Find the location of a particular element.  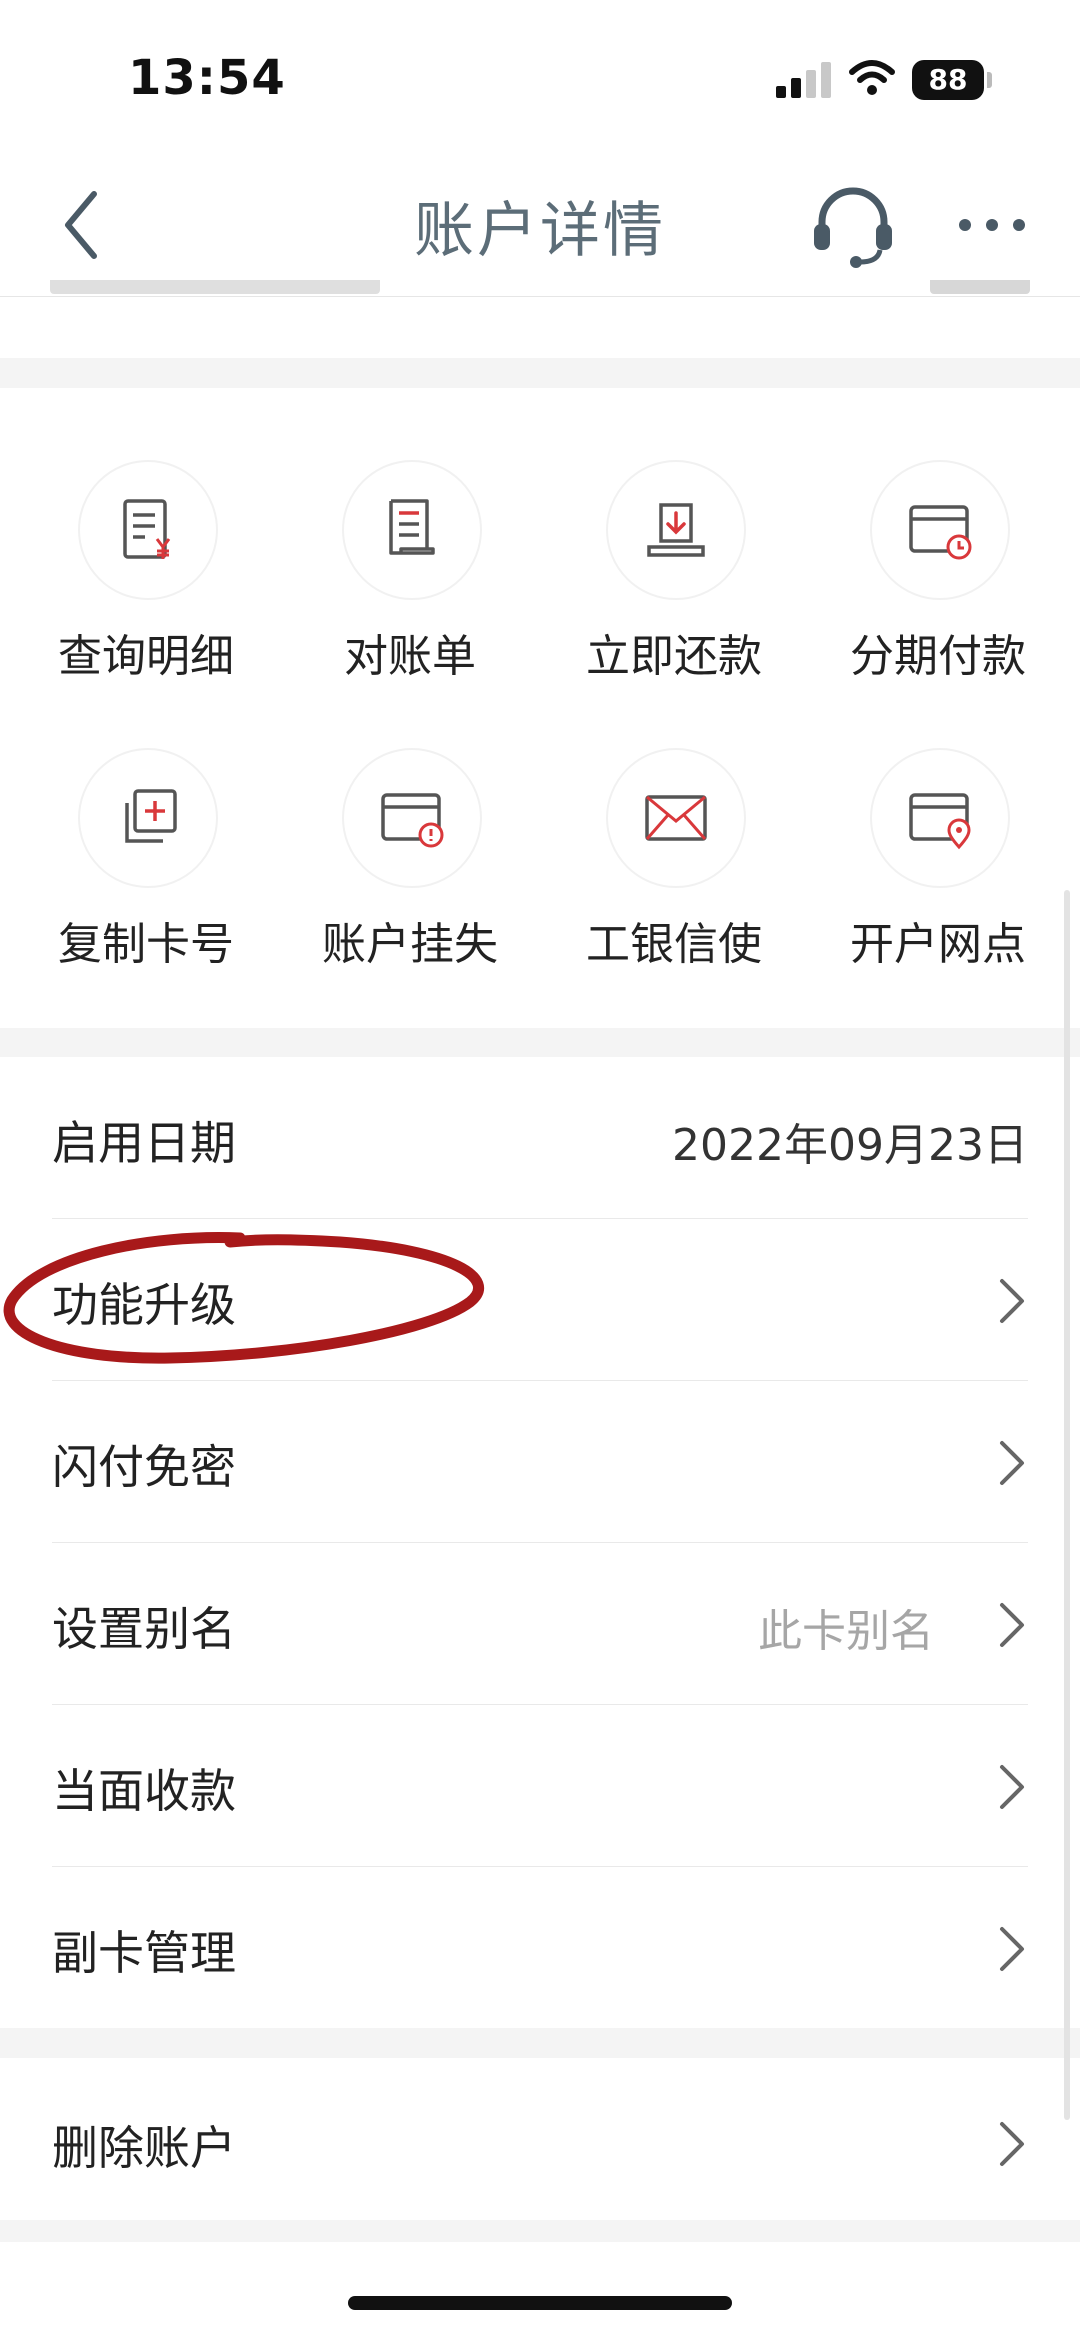

nav-bar: 账户详情 is located at coordinates (540, 223).